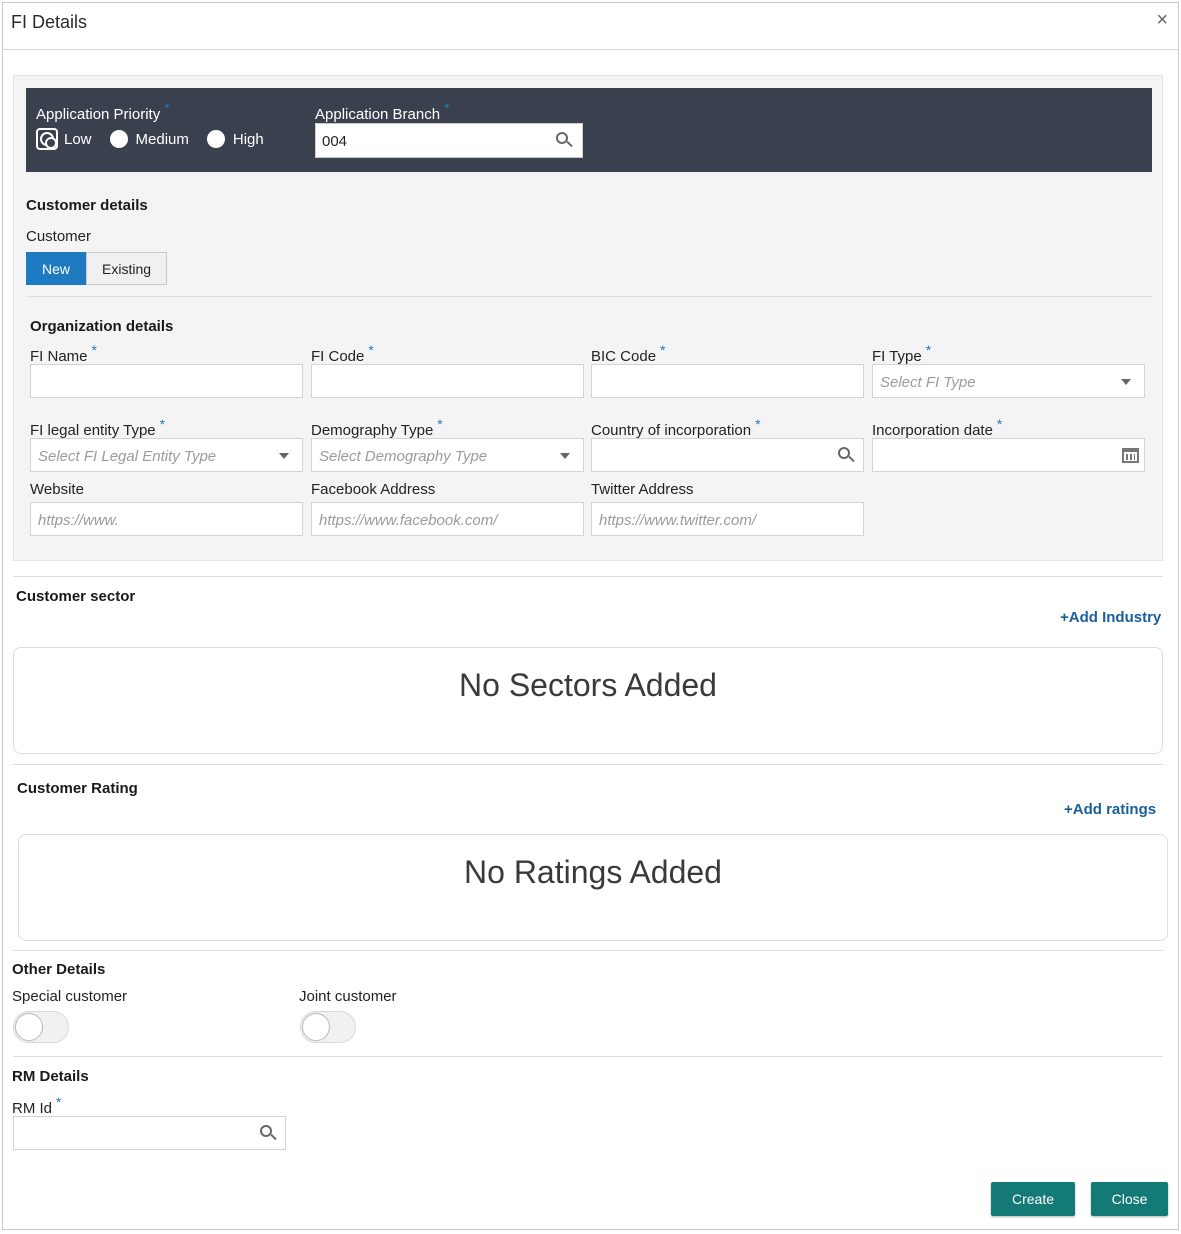  Describe the element at coordinates (727, 381) in the screenshot. I see `bic-code-input` at that location.